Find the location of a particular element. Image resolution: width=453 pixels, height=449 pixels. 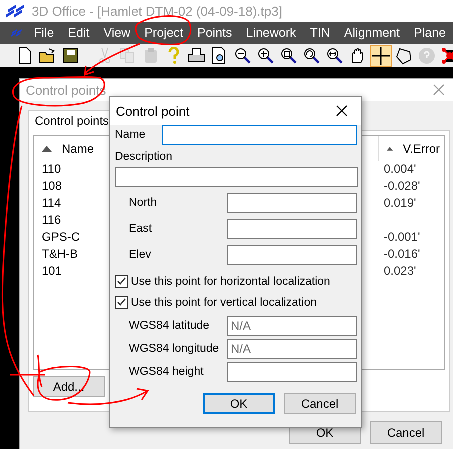

close-icon is located at coordinates (342, 111).